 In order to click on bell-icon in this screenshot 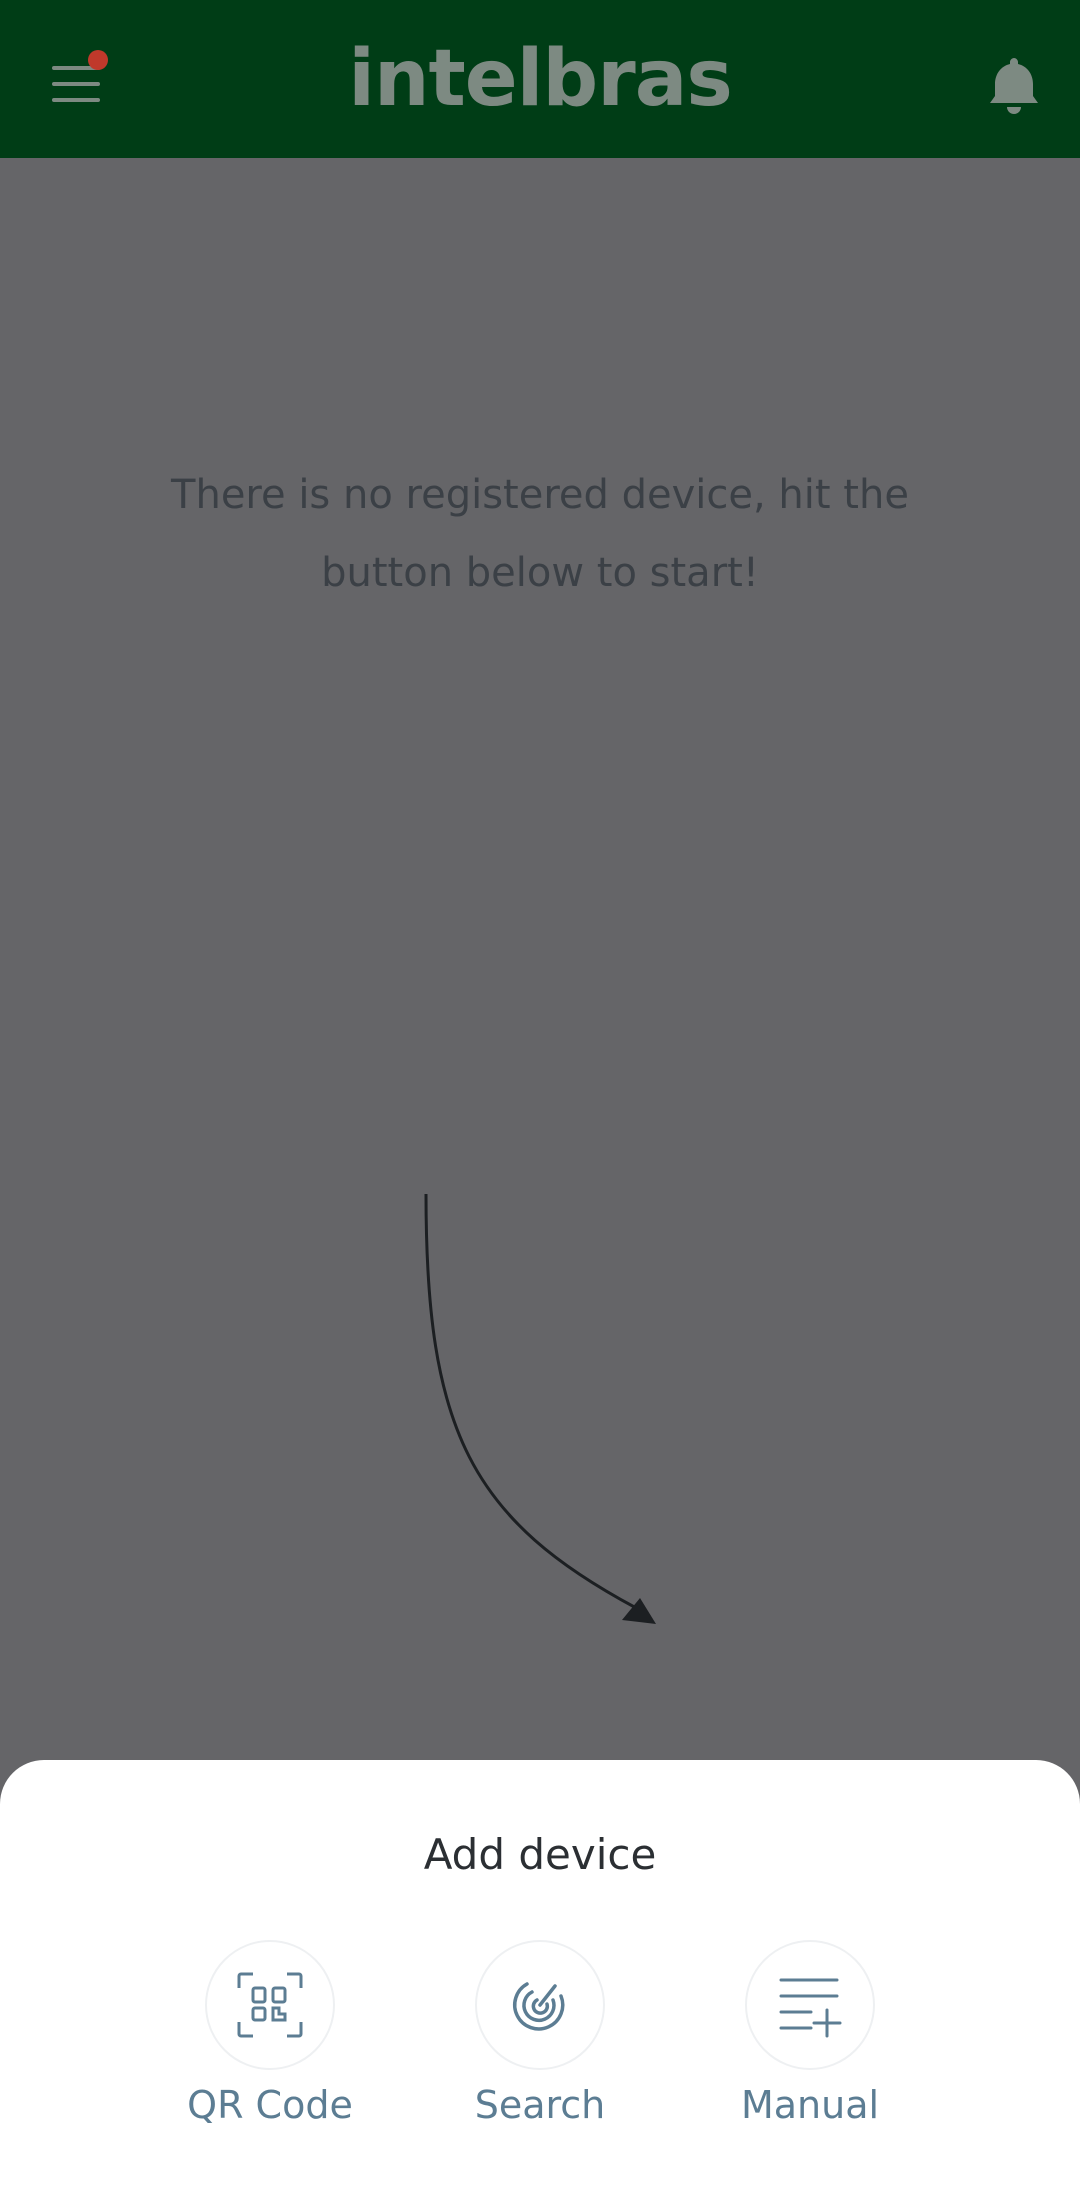, I will do `click(1014, 86)`.